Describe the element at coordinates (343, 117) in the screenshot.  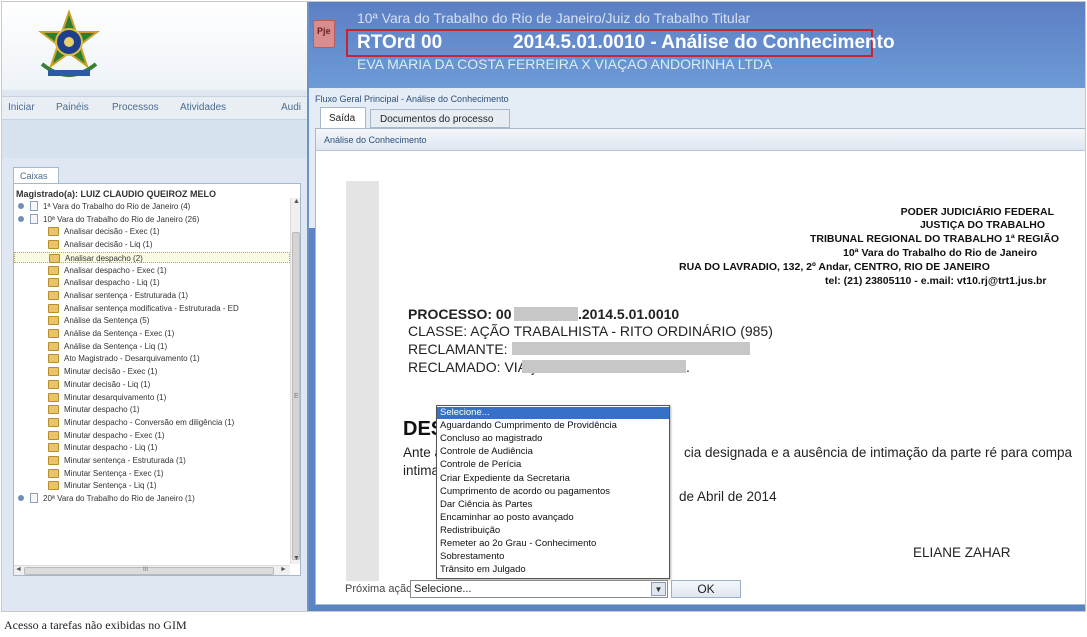
I see `tab-saida: Saída` at that location.